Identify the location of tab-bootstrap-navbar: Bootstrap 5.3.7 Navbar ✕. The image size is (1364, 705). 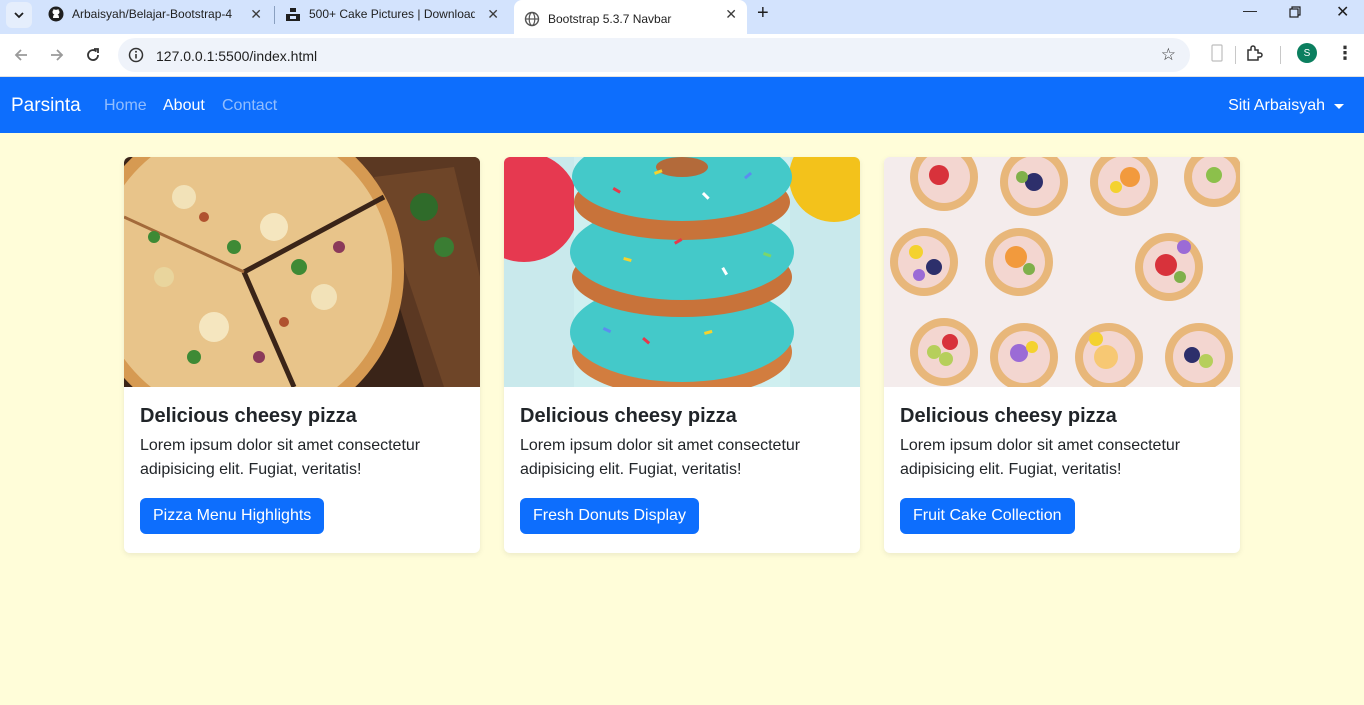
(630, 17).